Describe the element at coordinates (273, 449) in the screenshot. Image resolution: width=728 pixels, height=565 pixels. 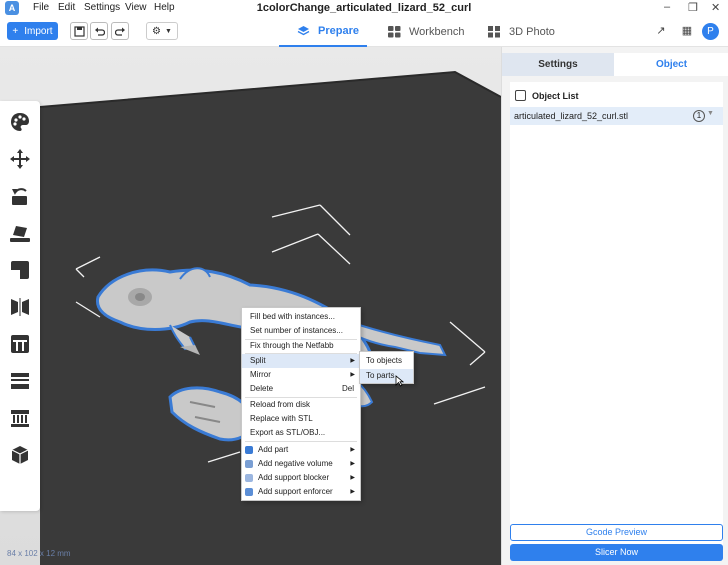
I see `menu-add-part-label: Add part` at that location.